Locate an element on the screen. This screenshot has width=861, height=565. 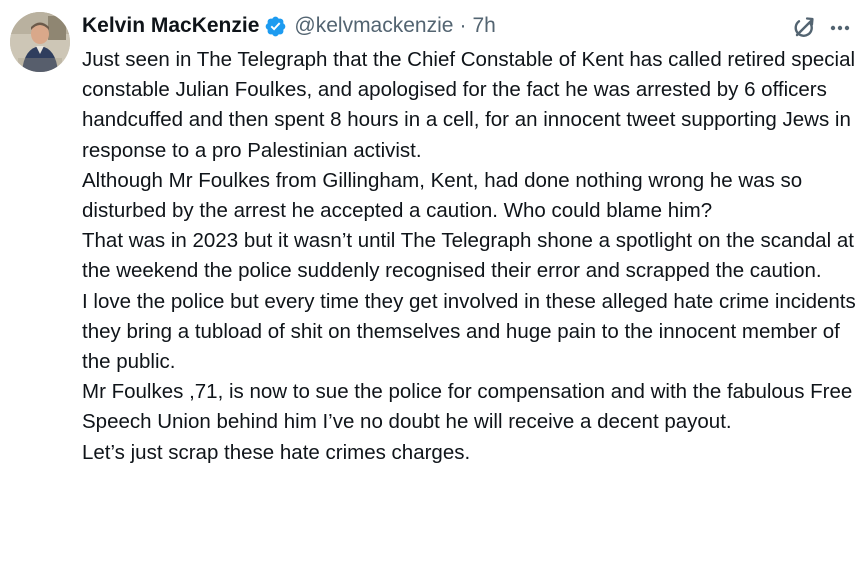
avatar is located at coordinates (40, 42).